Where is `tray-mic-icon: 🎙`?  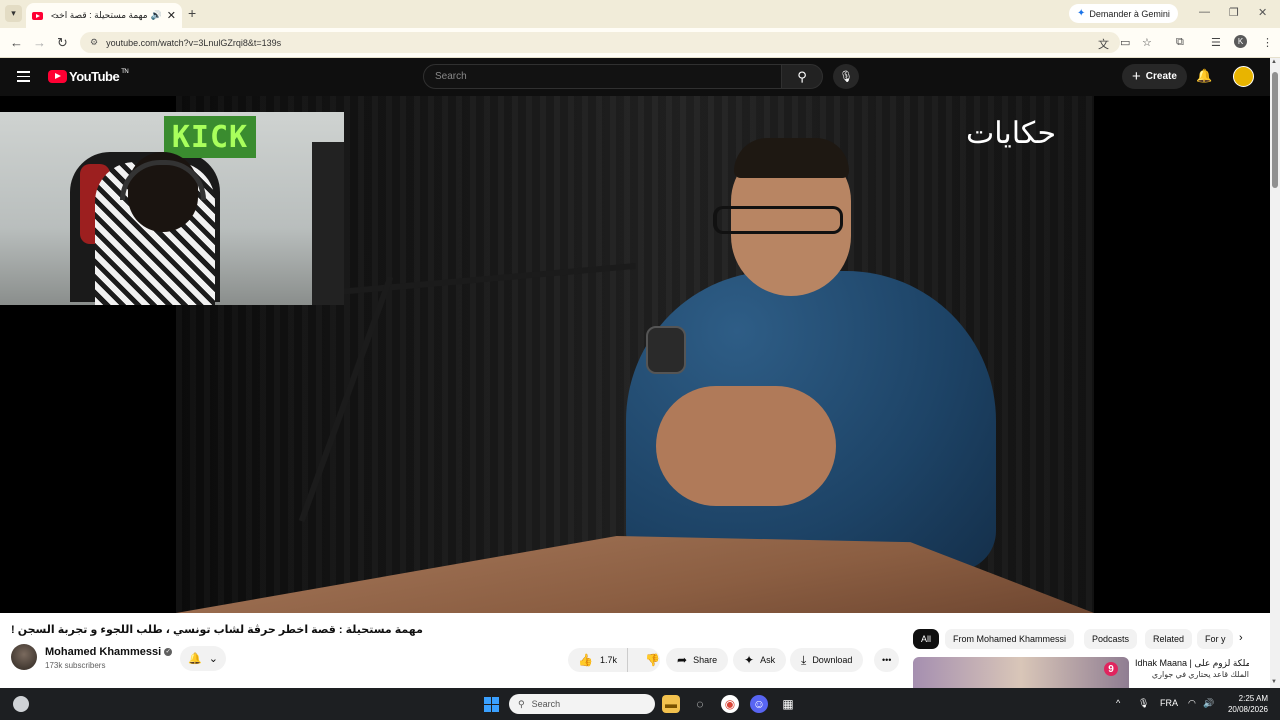
tray-mic-icon: 🎙 is located at coordinates (1143, 703).